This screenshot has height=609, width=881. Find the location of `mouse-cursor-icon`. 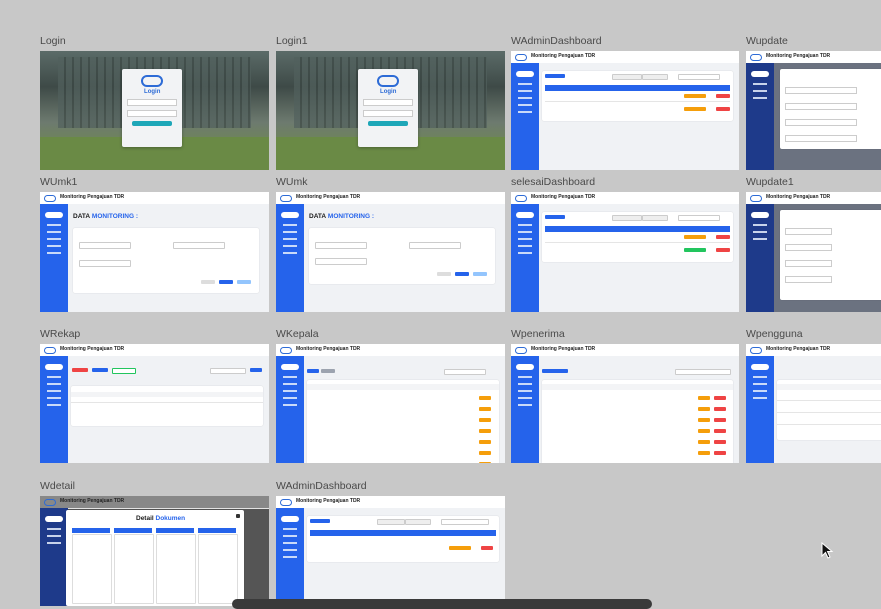

mouse-cursor-icon is located at coordinates (827, 550).